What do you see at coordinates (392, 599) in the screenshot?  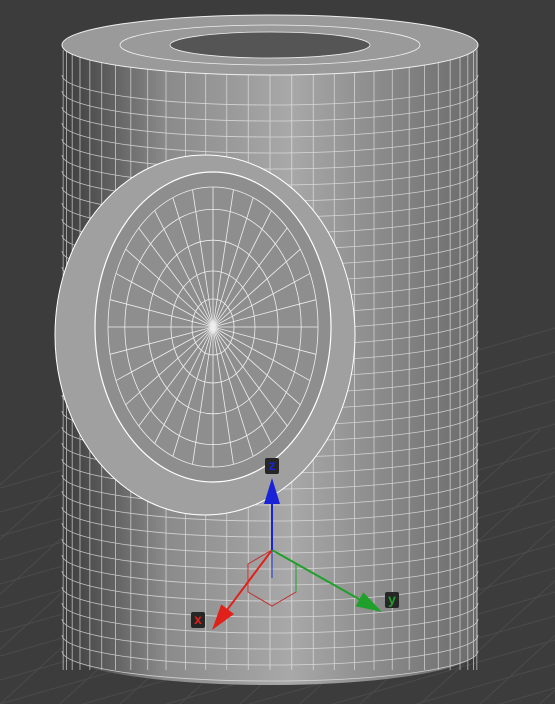 I see `axis-label: y` at bounding box center [392, 599].